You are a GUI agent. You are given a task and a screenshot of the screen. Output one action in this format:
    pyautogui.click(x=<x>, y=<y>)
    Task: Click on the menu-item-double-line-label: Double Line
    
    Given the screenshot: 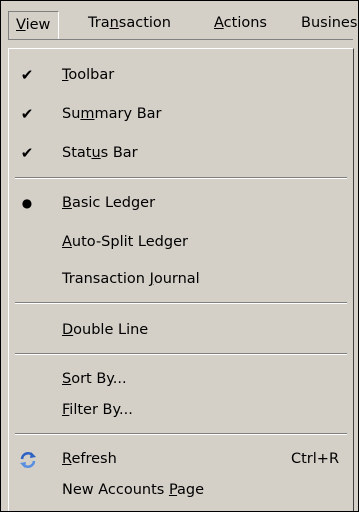 What is the action you would take?
    pyautogui.click(x=105, y=330)
    